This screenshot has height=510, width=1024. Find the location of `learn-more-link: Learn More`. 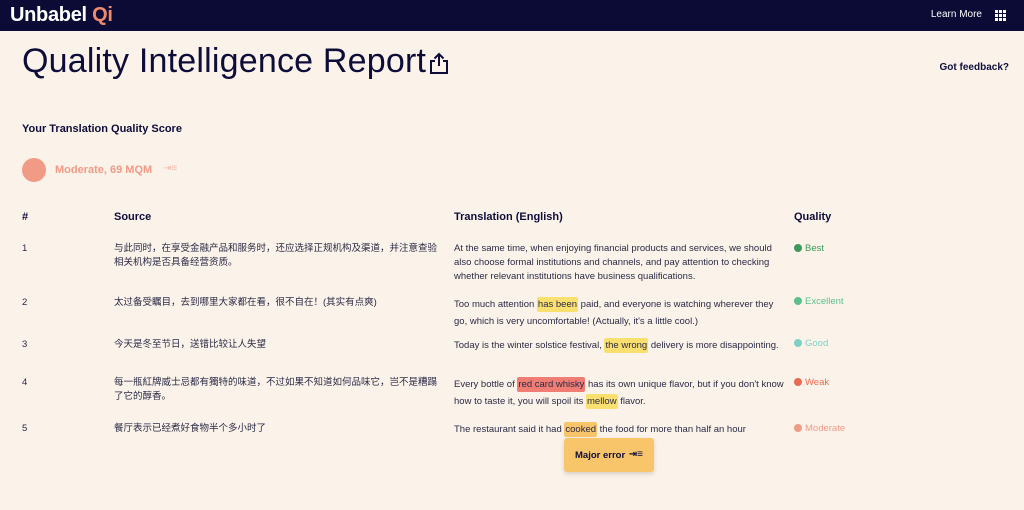

learn-more-link: Learn More is located at coordinates (956, 14).